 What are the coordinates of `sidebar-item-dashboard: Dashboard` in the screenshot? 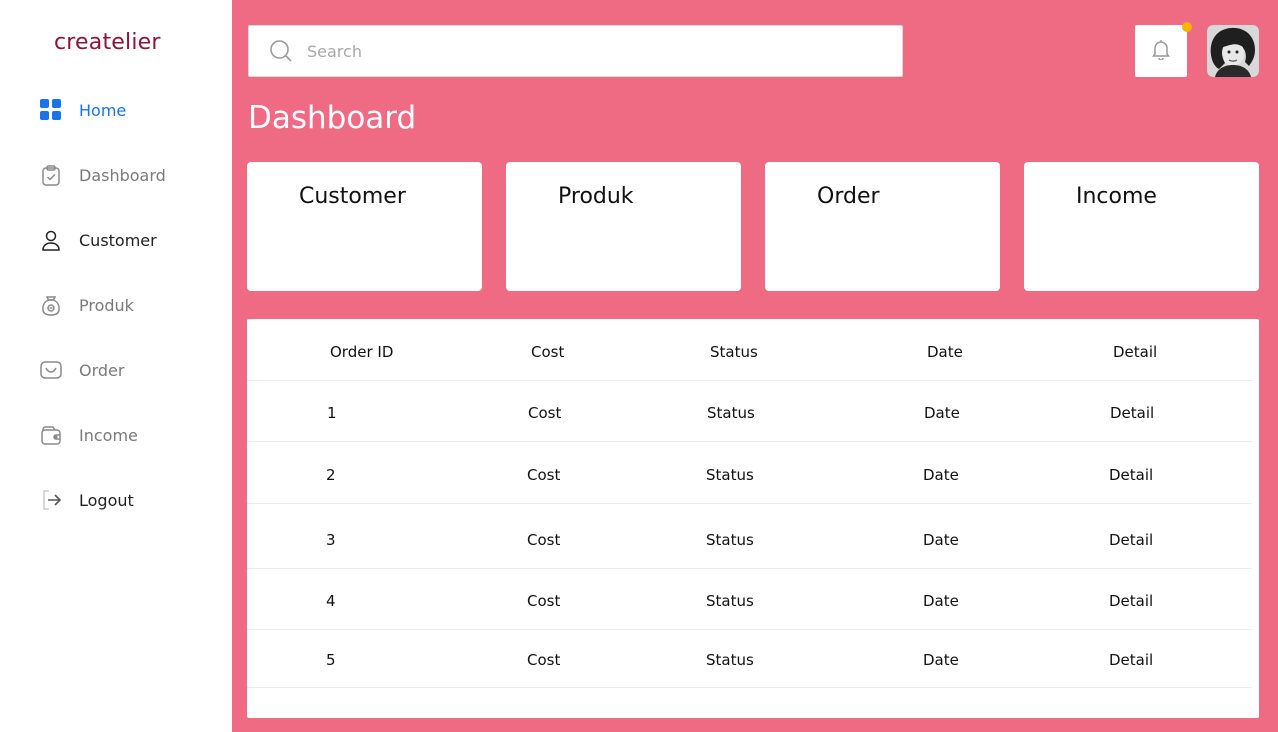 It's located at (103, 175).